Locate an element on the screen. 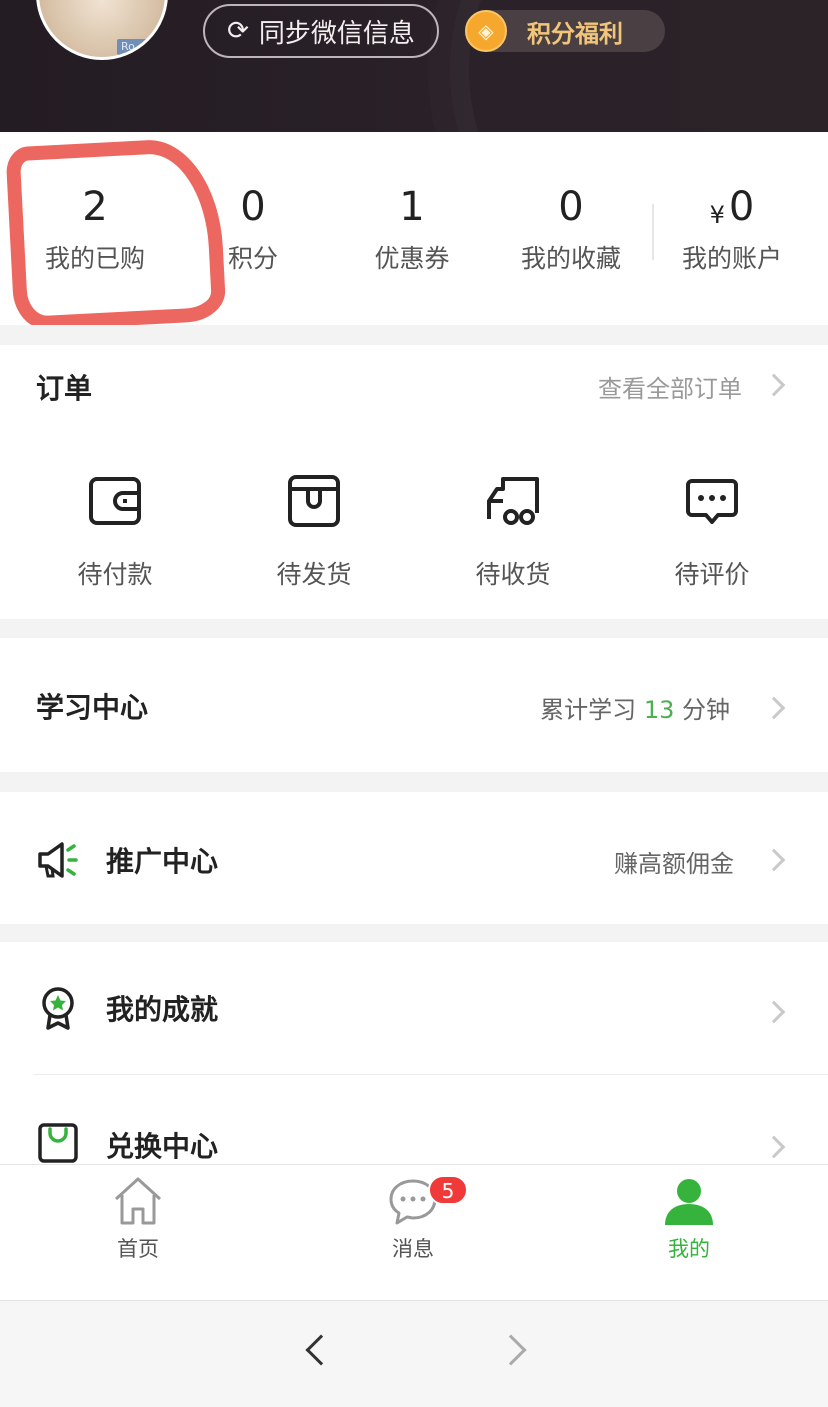 The width and height of the screenshot is (828, 1407). study-time-prefix: 累计学习 is located at coordinates (588, 710).